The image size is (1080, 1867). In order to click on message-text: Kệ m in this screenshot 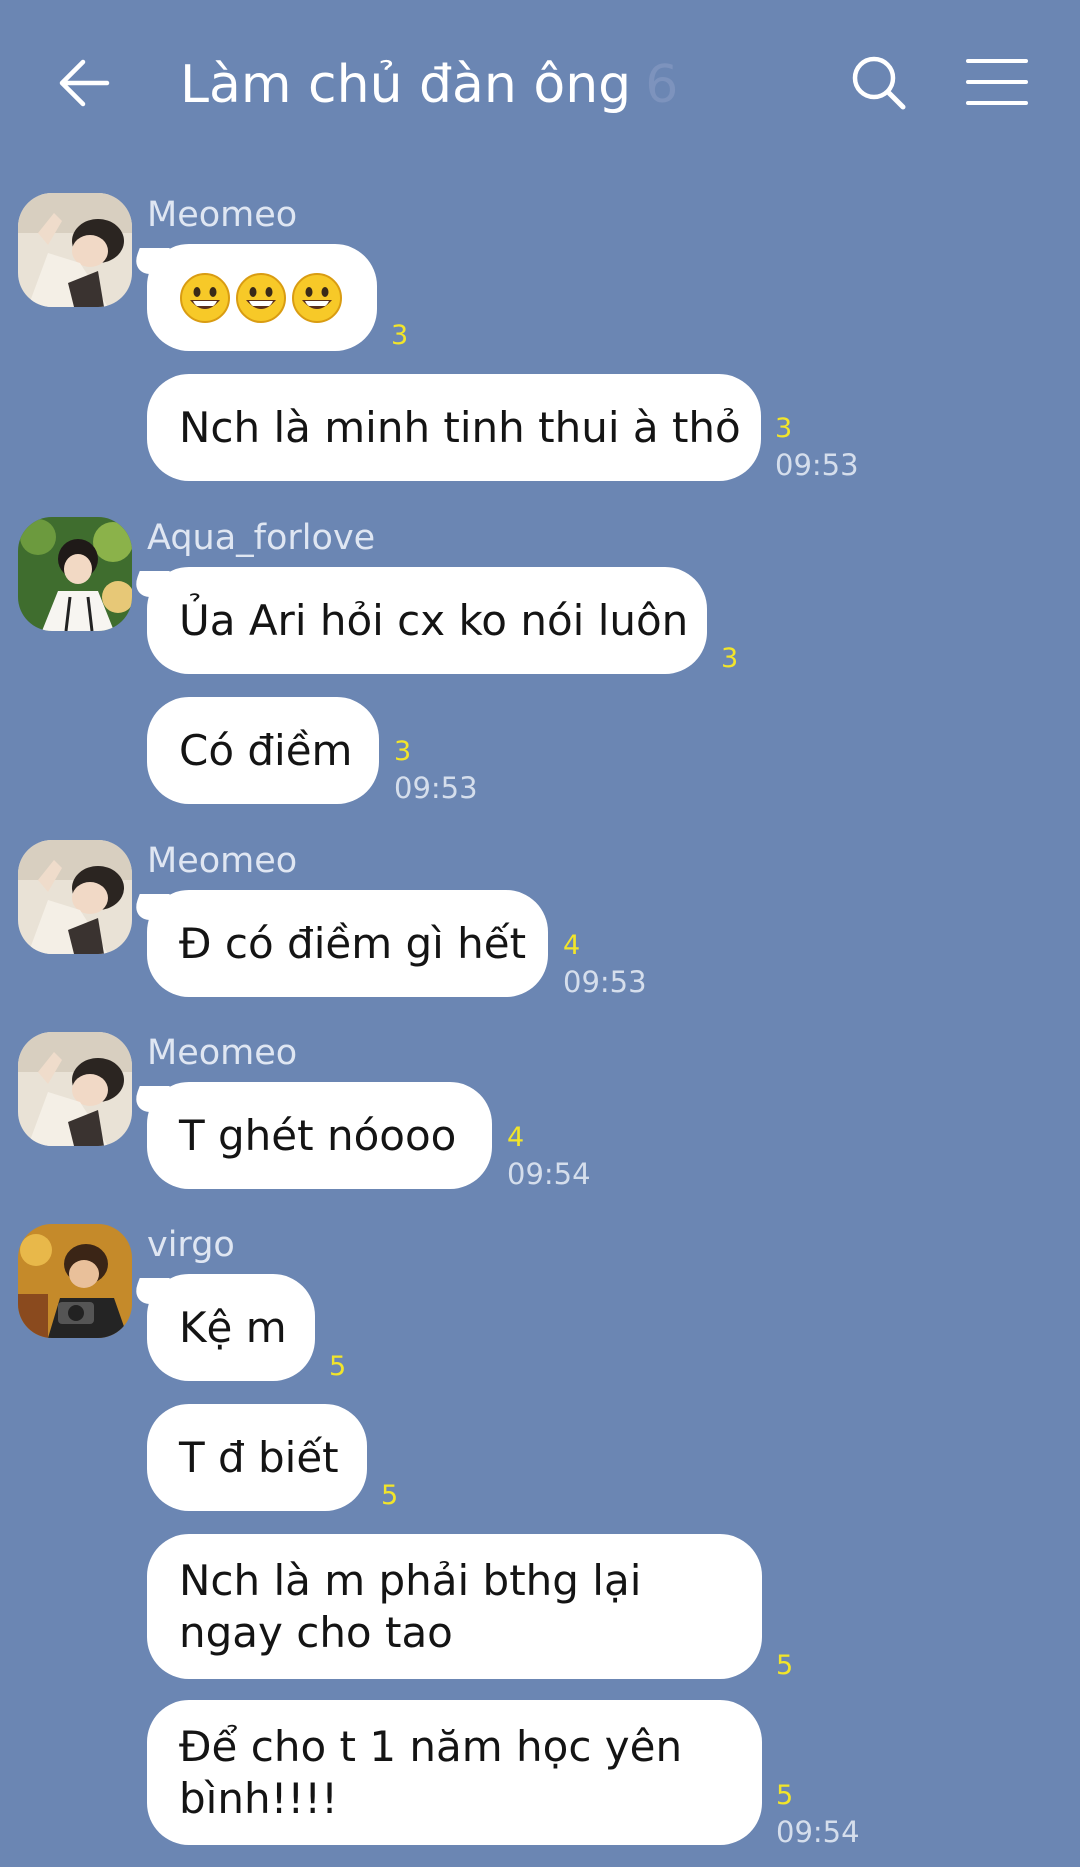, I will do `click(233, 1327)`.